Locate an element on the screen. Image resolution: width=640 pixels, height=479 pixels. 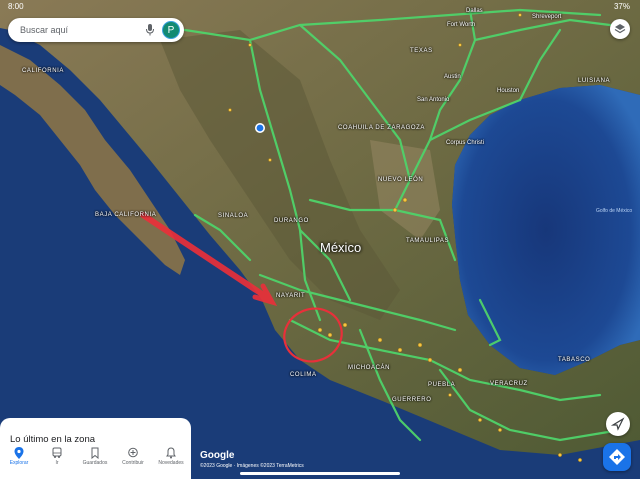
label-corpus-christi: Corpus Christi is located at coordinates (465, 143).